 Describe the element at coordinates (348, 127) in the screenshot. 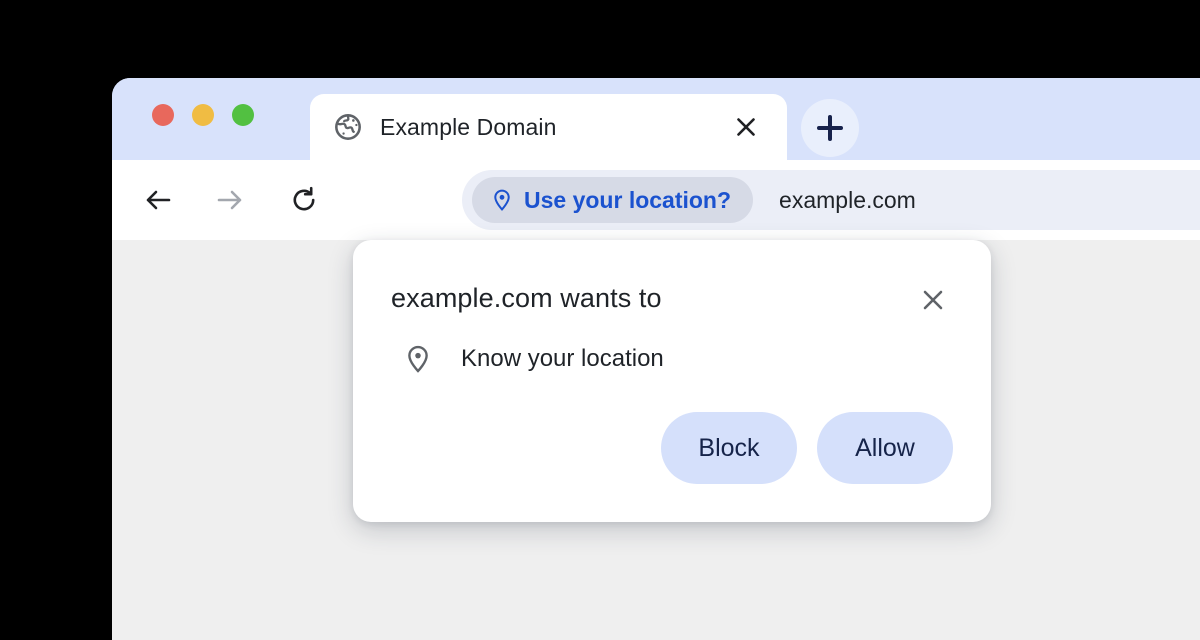

I see `globe-icon` at that location.